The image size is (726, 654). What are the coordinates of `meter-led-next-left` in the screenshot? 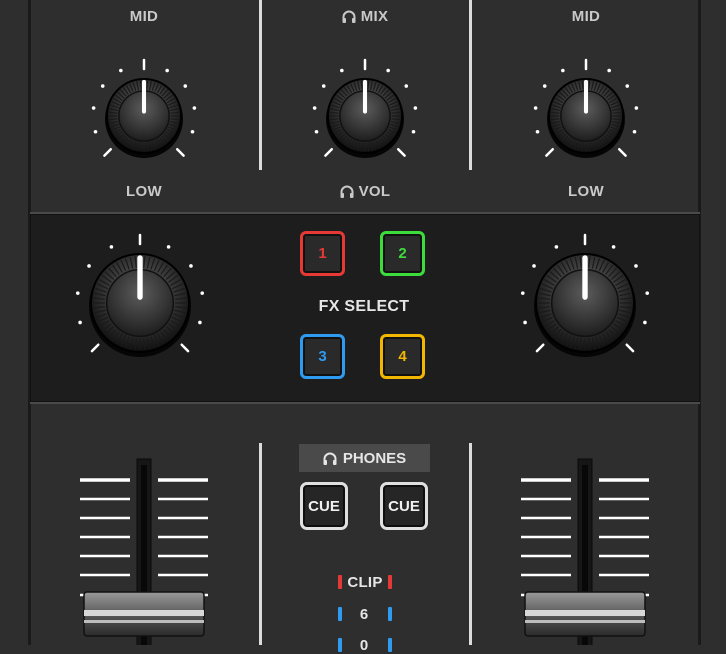 It's located at (340, 645).